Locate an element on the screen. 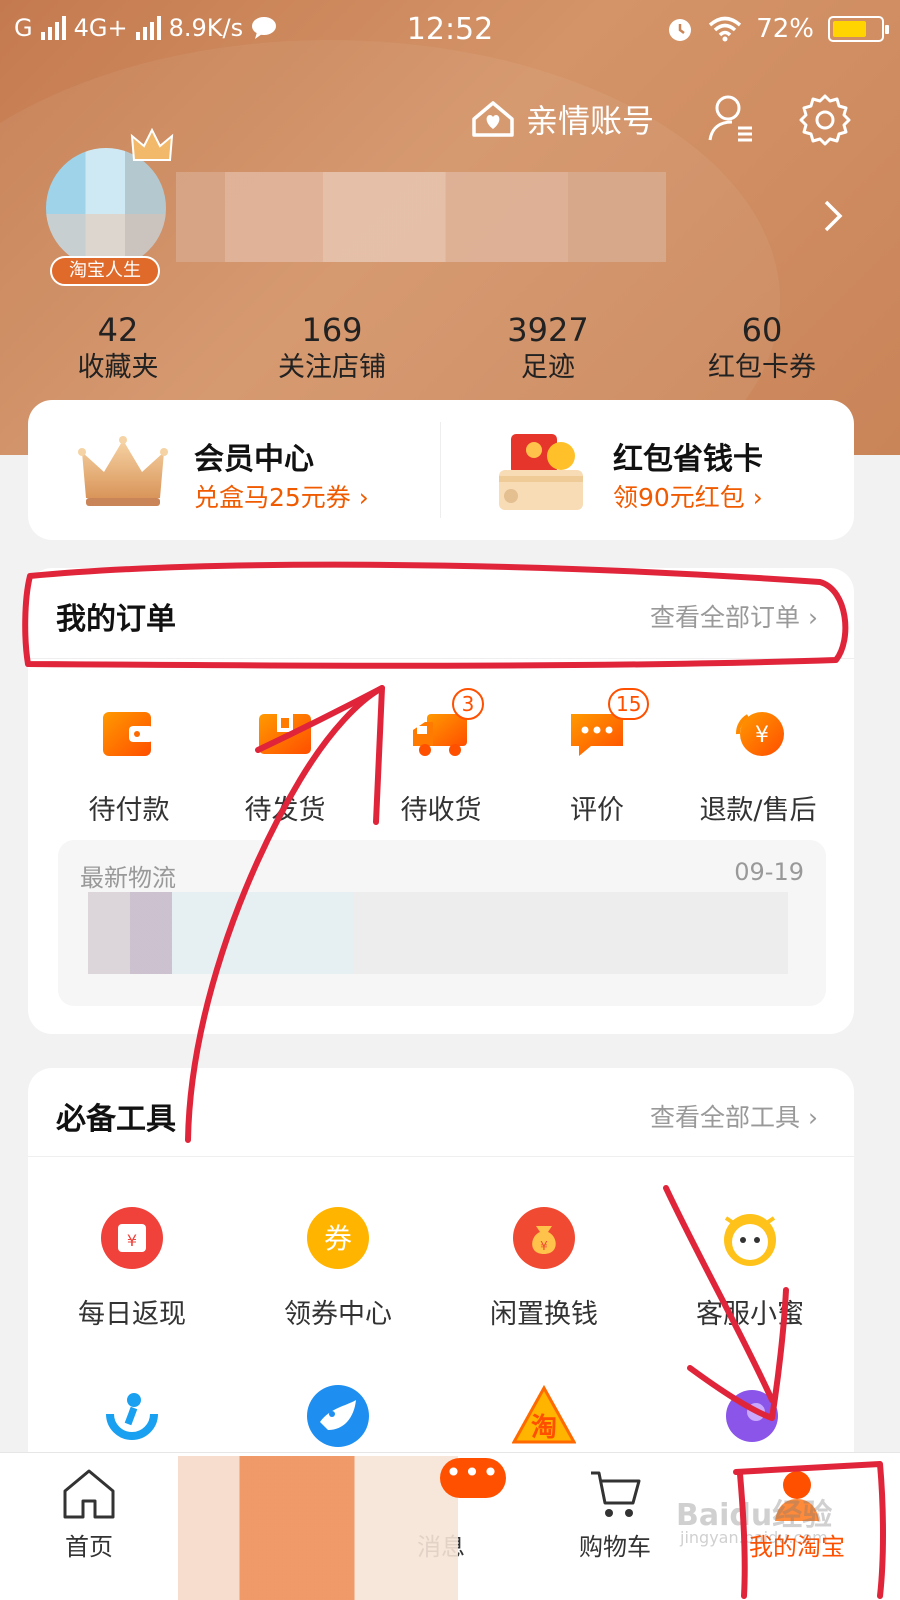 This screenshot has height=1600, width=900. view-all-orders-link: 查看全部订单 › is located at coordinates (734, 616).